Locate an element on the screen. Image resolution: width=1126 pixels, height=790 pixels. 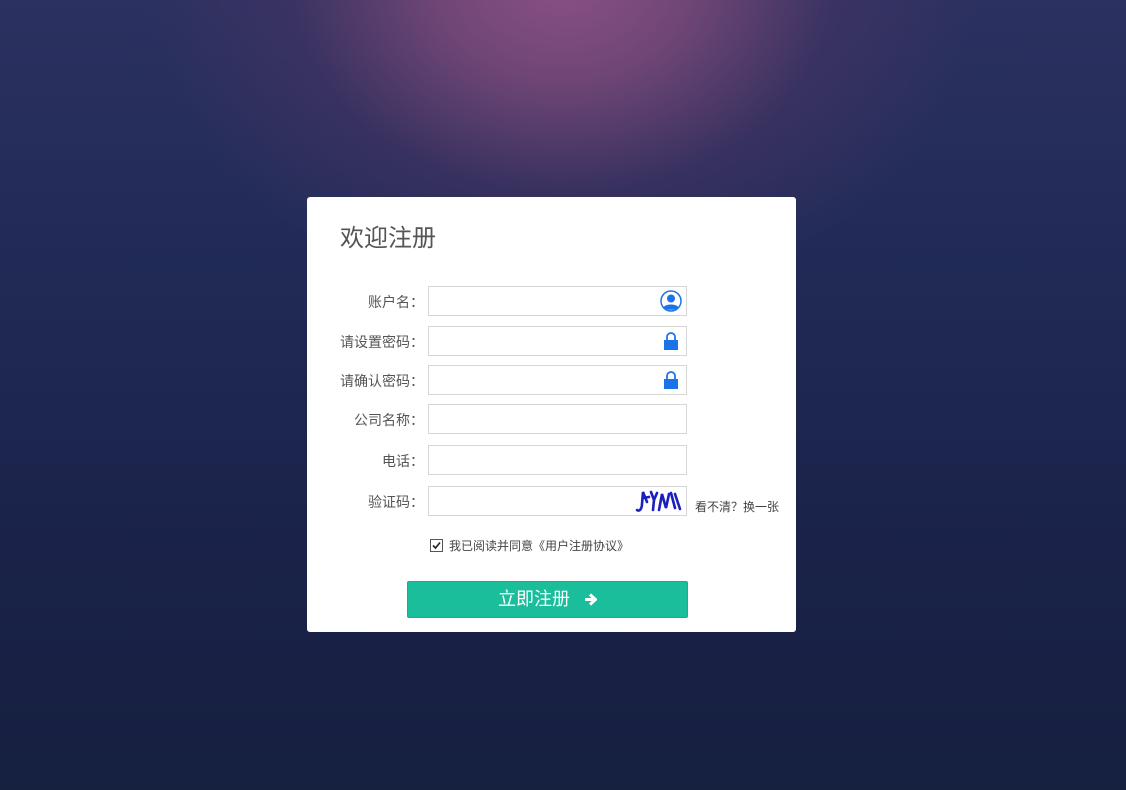
confirm-password-row: 请确认密码： is located at coordinates (551, 380).